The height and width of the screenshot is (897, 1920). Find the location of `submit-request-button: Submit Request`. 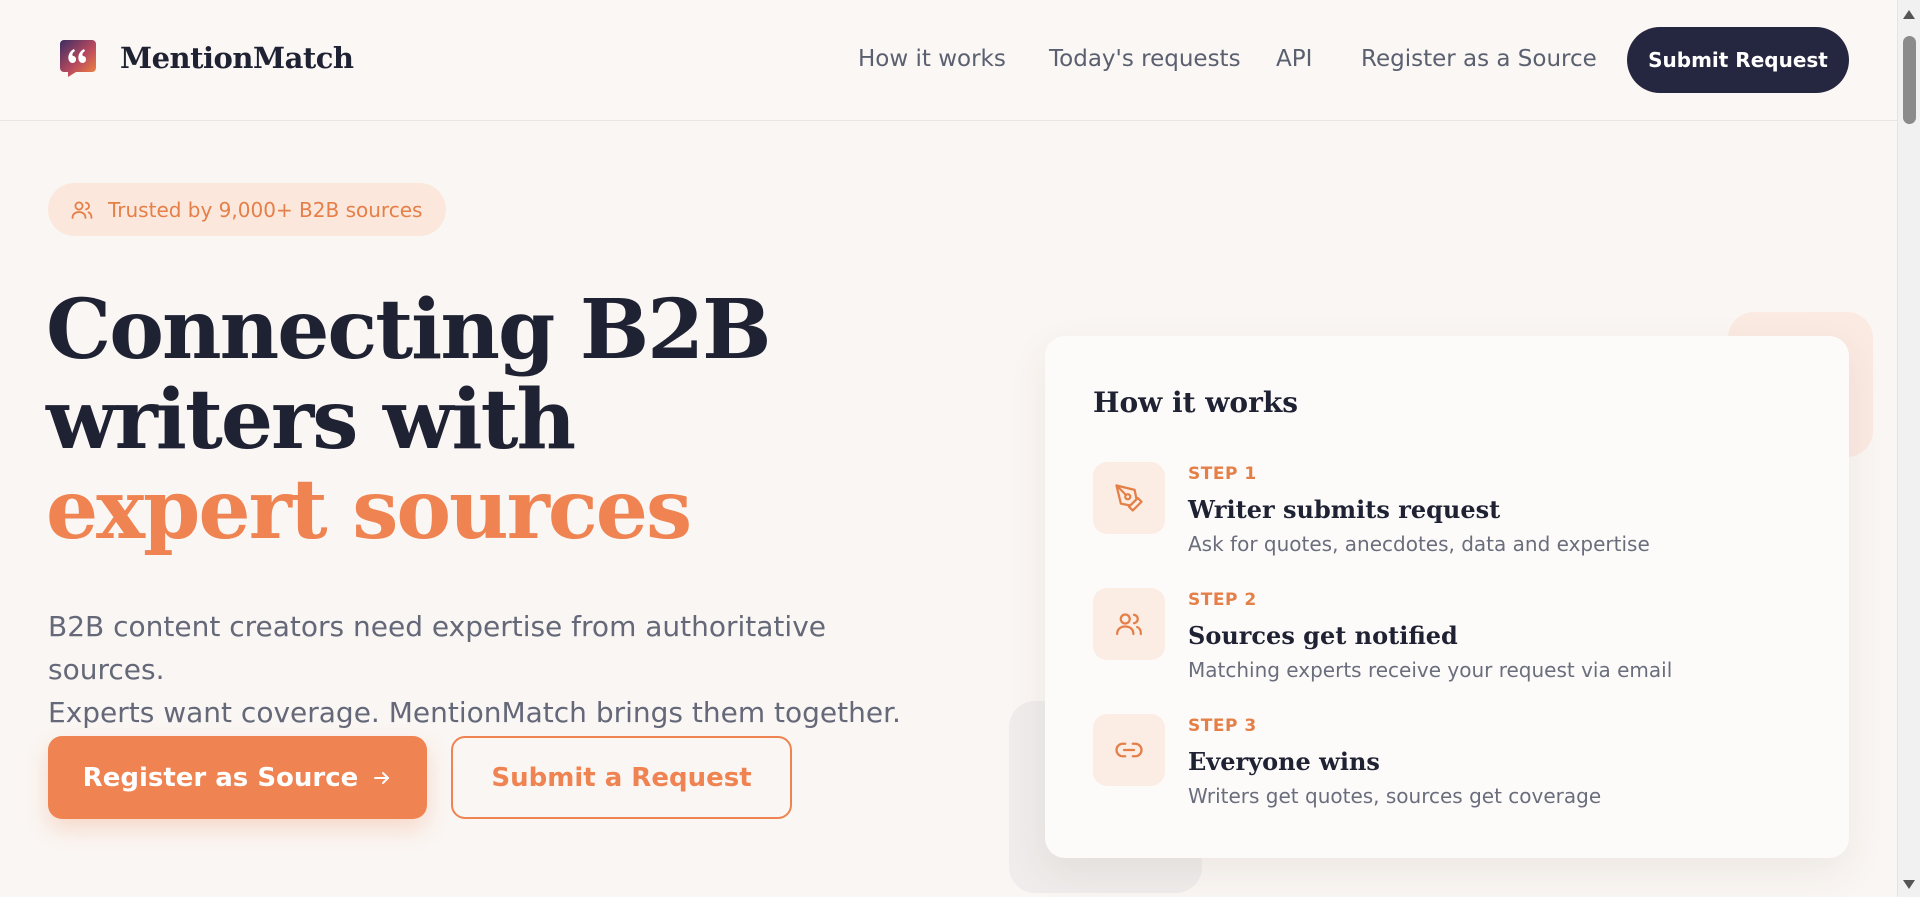

submit-request-button: Submit Request is located at coordinates (1738, 60).